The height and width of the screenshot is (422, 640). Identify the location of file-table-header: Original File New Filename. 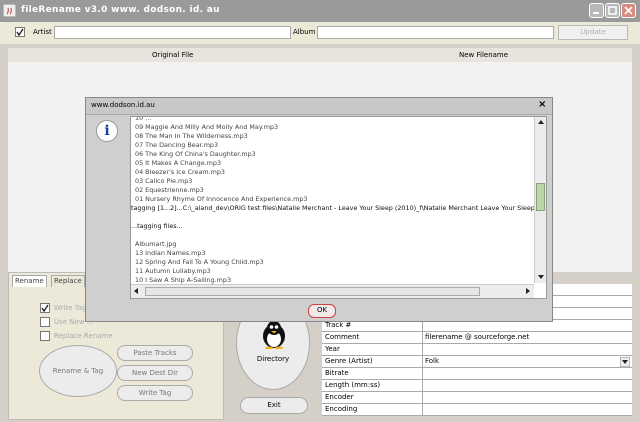
(320, 55).